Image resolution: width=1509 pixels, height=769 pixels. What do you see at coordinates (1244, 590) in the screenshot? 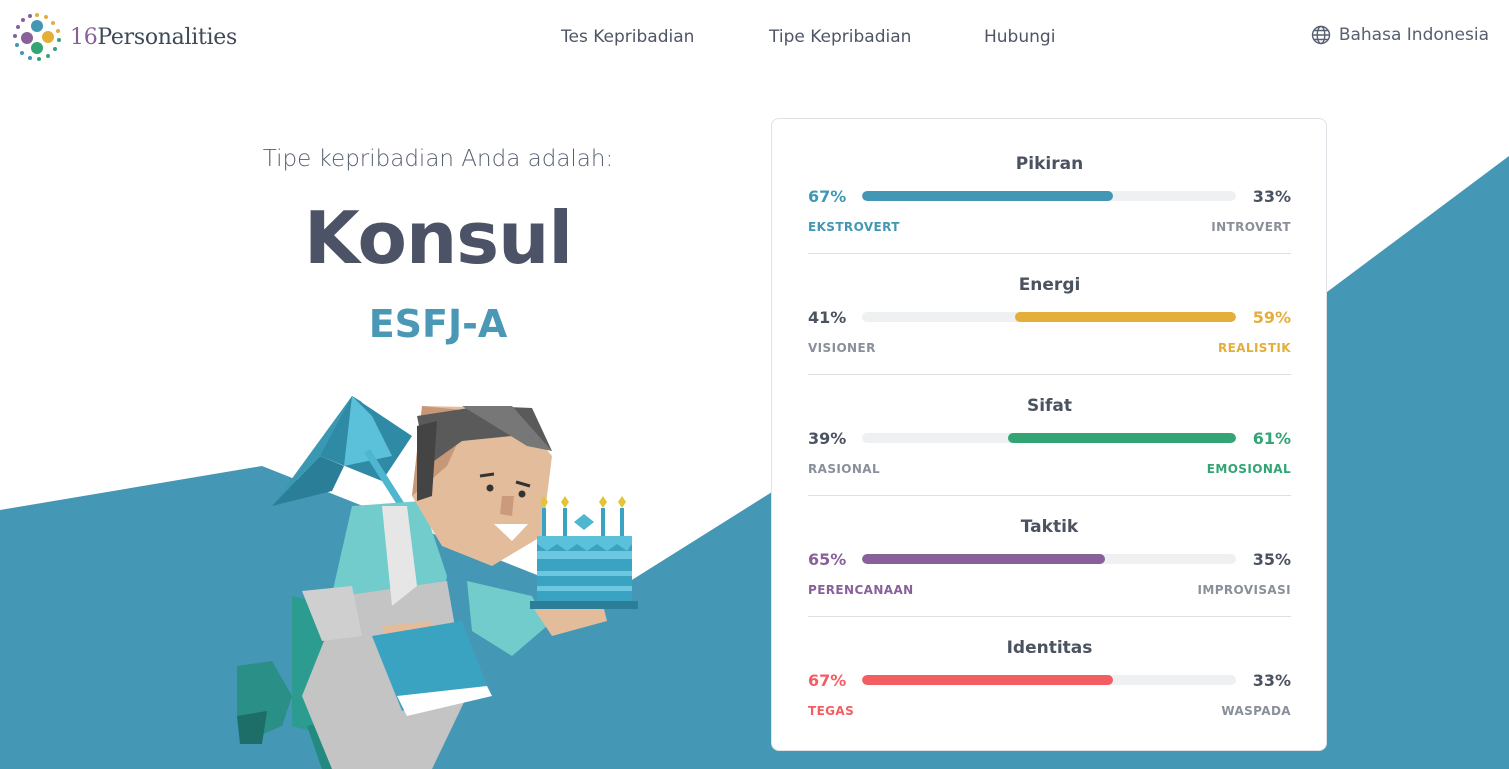
I see `trait-right-label: IMPROVISASI` at bounding box center [1244, 590].